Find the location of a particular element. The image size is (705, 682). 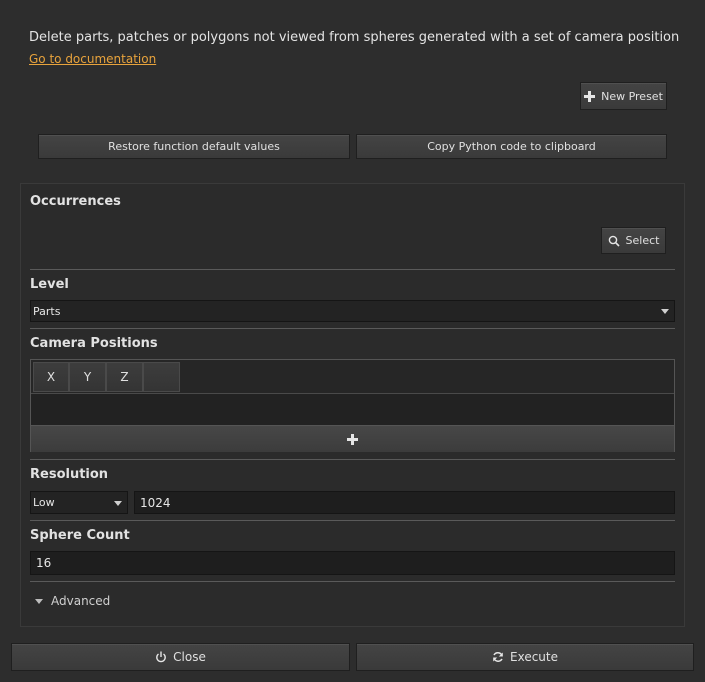

execute-button: Execute is located at coordinates (525, 657).